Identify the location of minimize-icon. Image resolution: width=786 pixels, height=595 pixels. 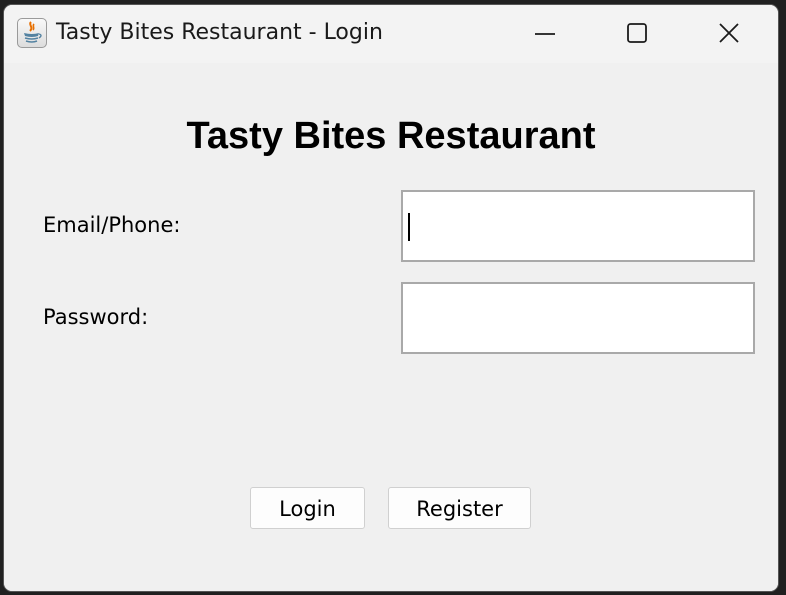
(545, 34).